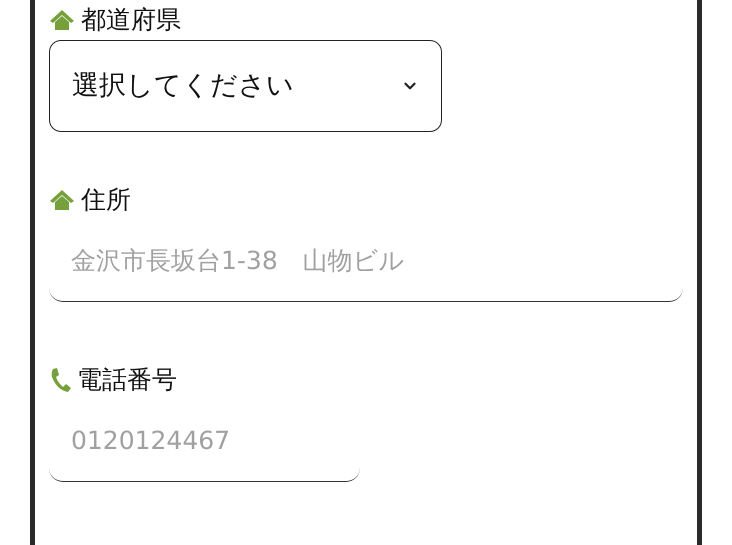 This screenshot has width=732, height=545. What do you see at coordinates (106, 200) in the screenshot?
I see `field-label: 住所` at bounding box center [106, 200].